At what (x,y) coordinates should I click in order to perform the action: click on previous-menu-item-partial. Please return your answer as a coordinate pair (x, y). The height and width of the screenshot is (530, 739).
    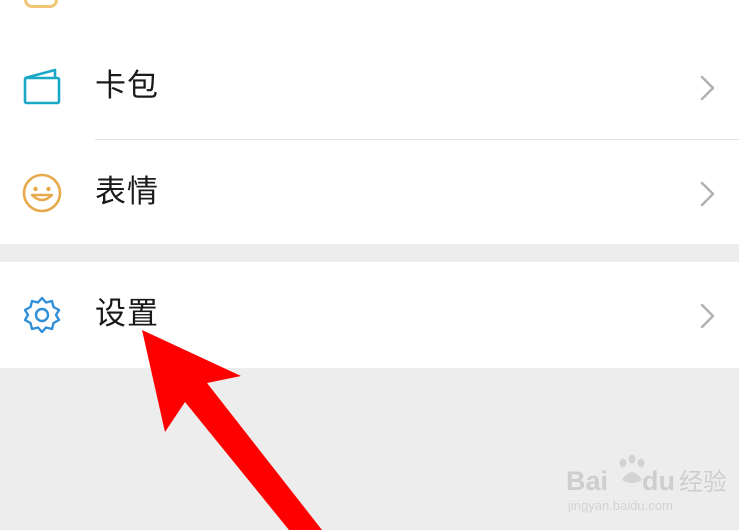
    Looking at the image, I should click on (369, 16).